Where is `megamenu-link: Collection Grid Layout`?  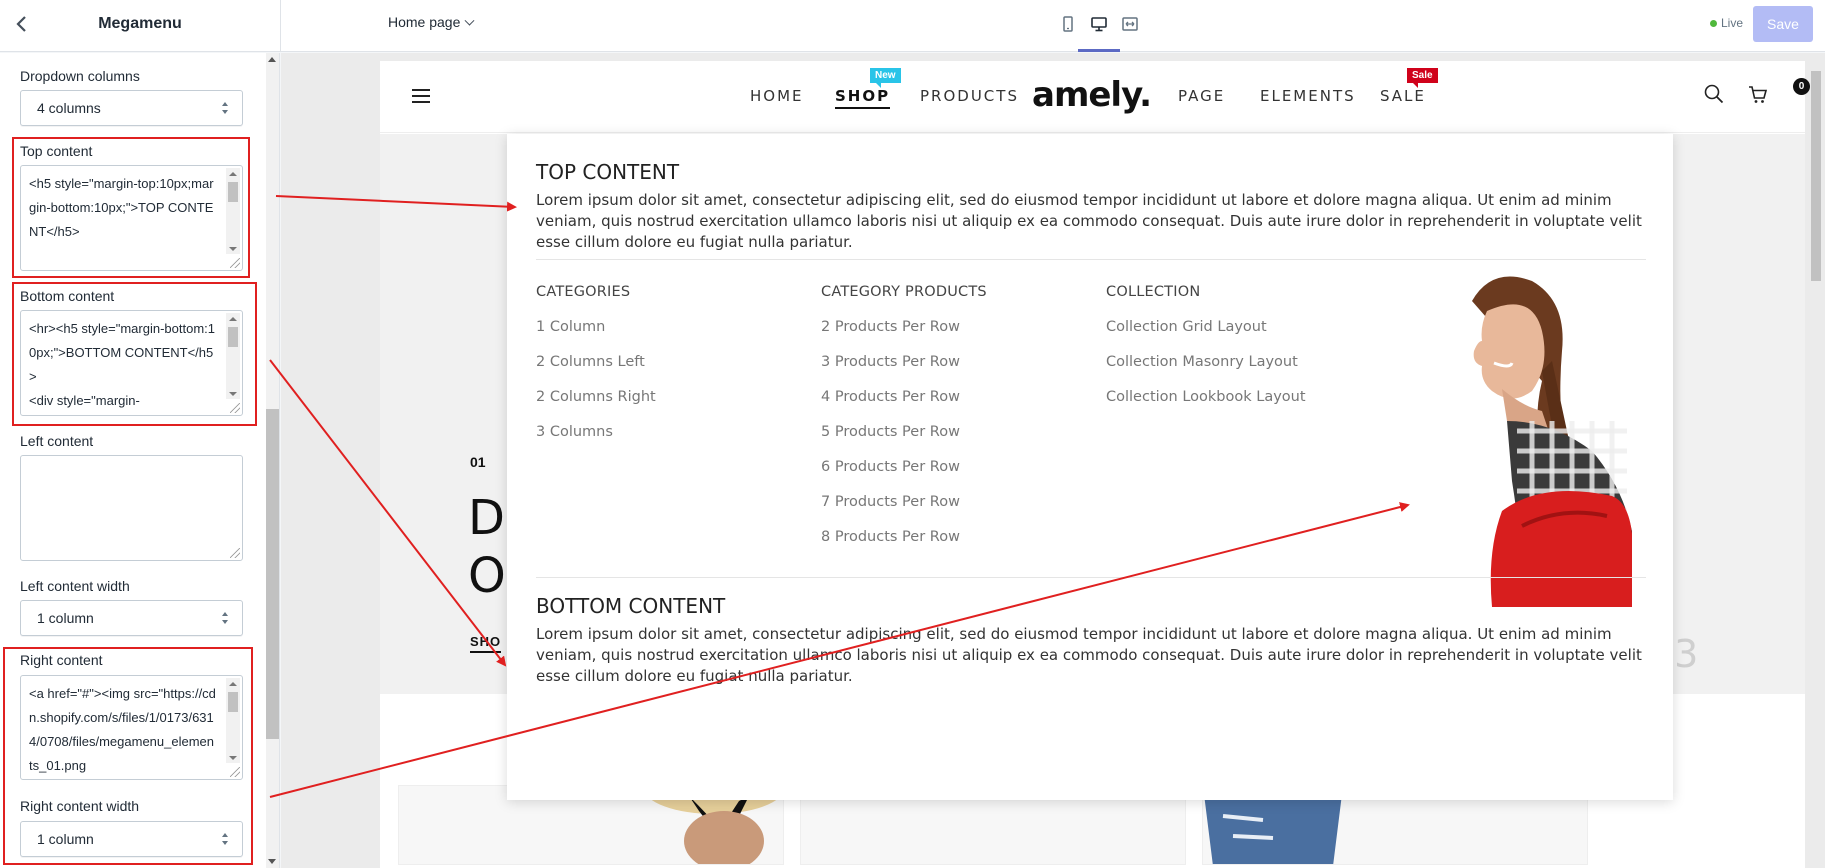
megamenu-link: Collection Grid Layout is located at coordinates (1186, 327).